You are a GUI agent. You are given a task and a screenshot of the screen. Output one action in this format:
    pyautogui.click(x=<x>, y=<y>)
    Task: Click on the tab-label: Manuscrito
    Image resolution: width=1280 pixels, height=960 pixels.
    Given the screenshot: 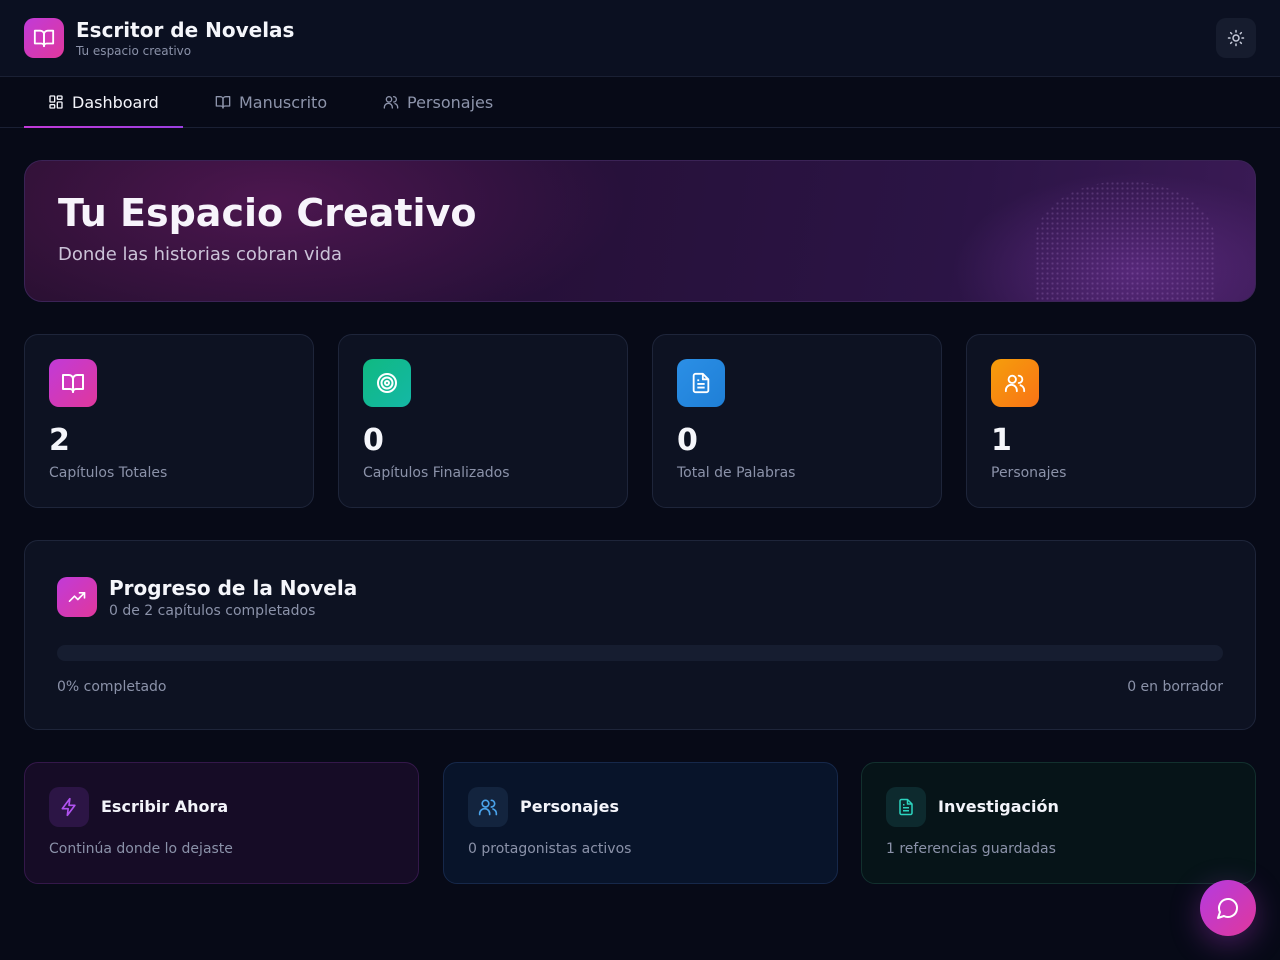 What is the action you would take?
    pyautogui.click(x=283, y=102)
    